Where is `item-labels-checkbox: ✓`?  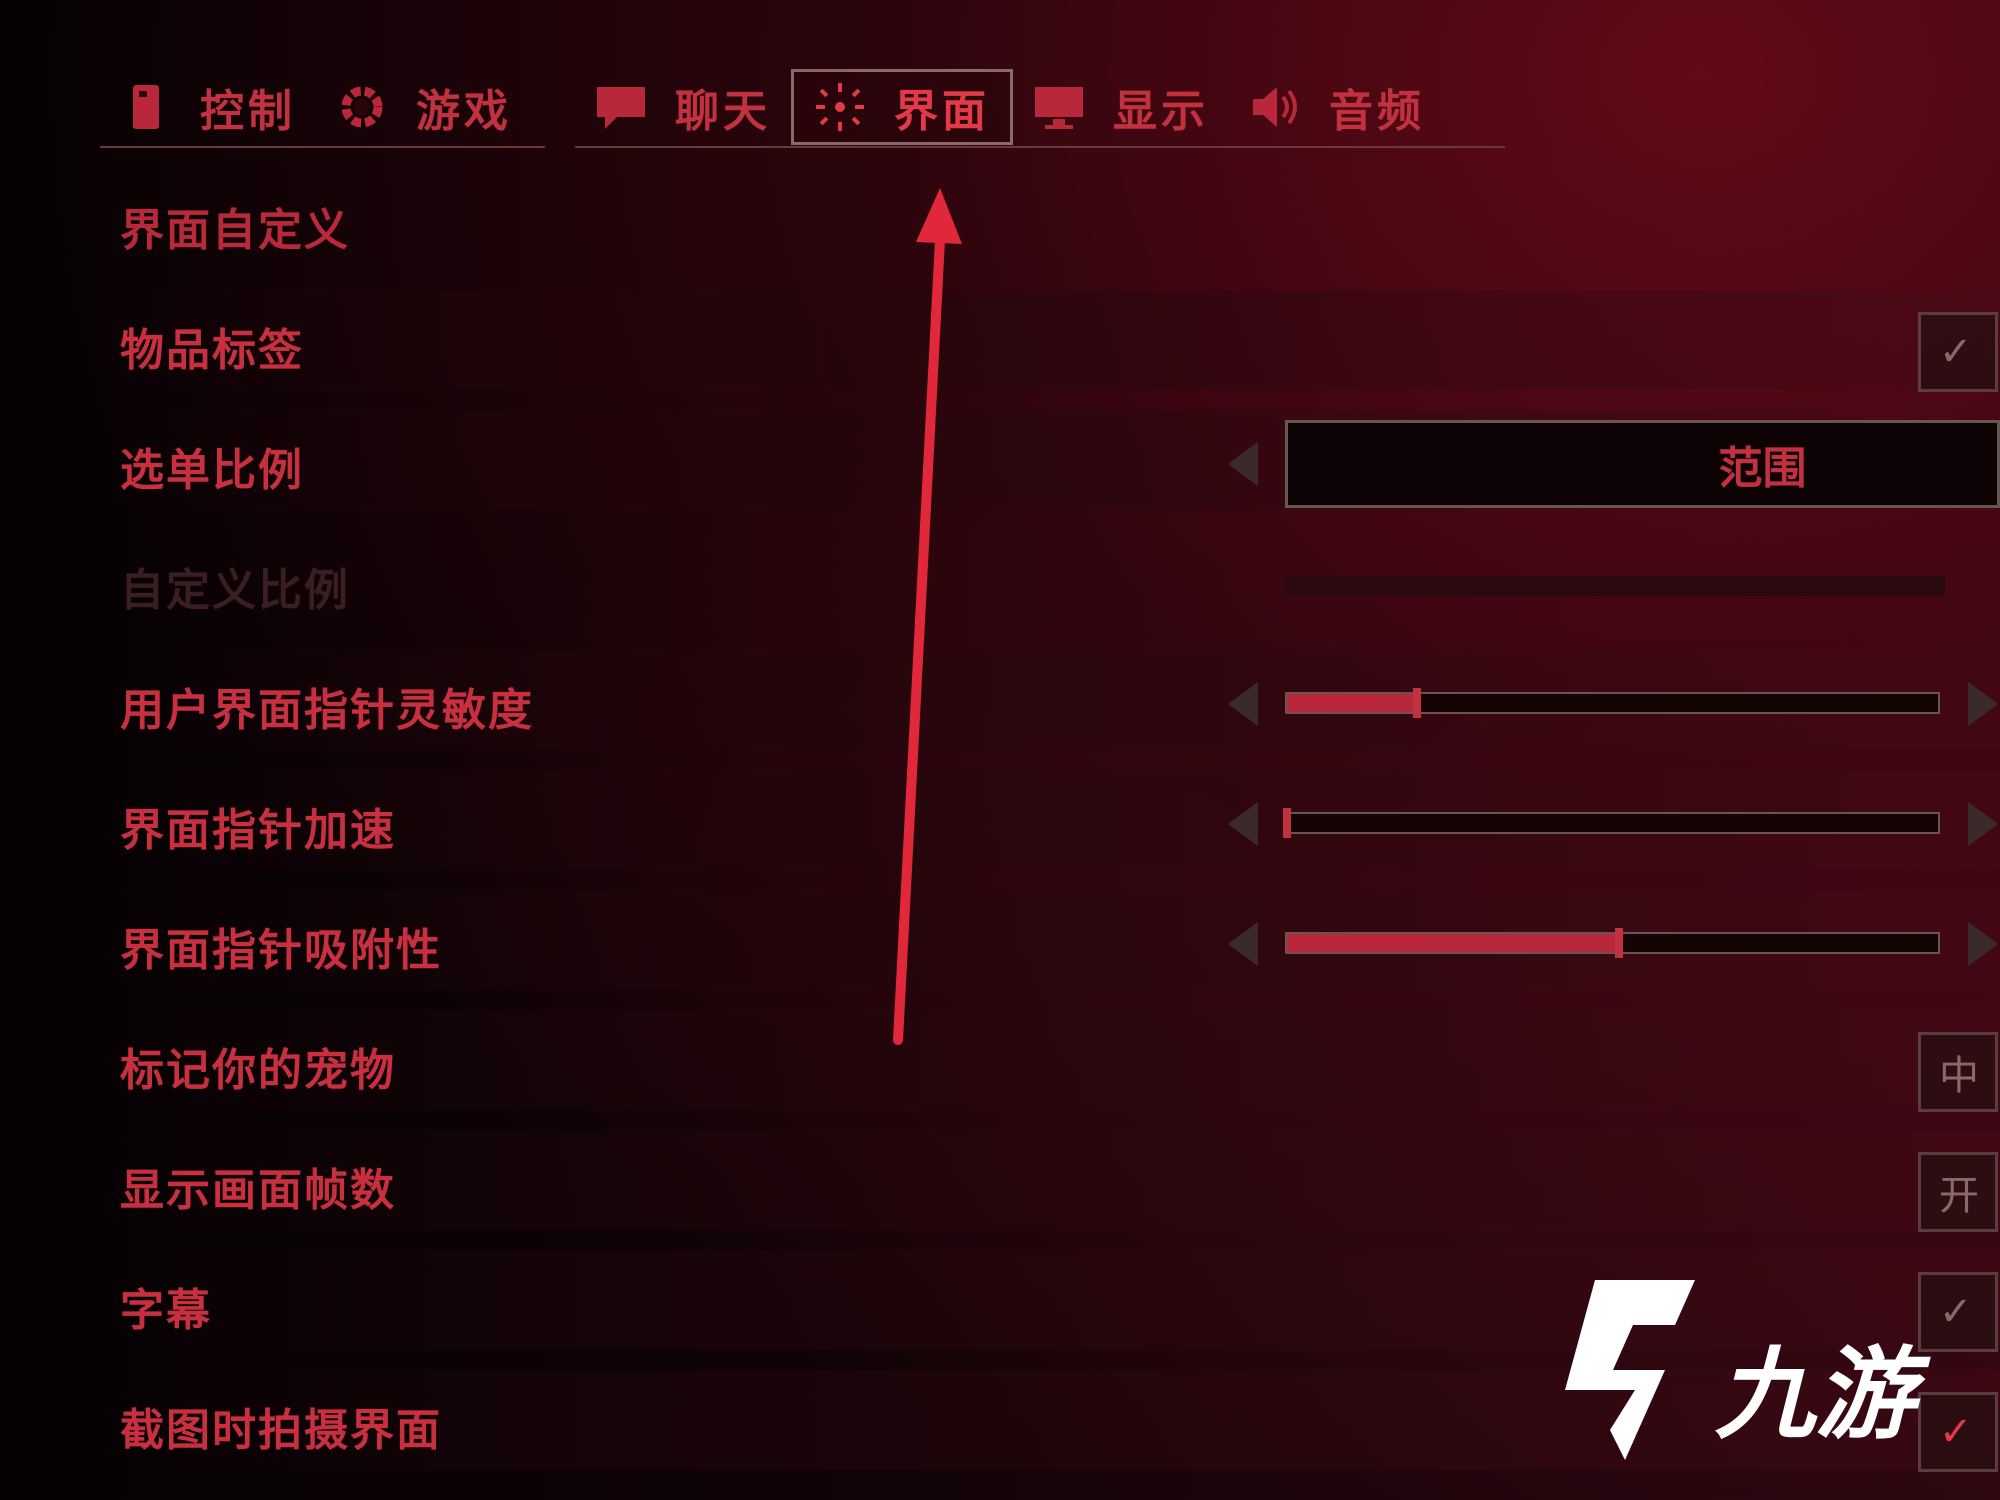
item-labels-checkbox: ✓ is located at coordinates (1958, 352).